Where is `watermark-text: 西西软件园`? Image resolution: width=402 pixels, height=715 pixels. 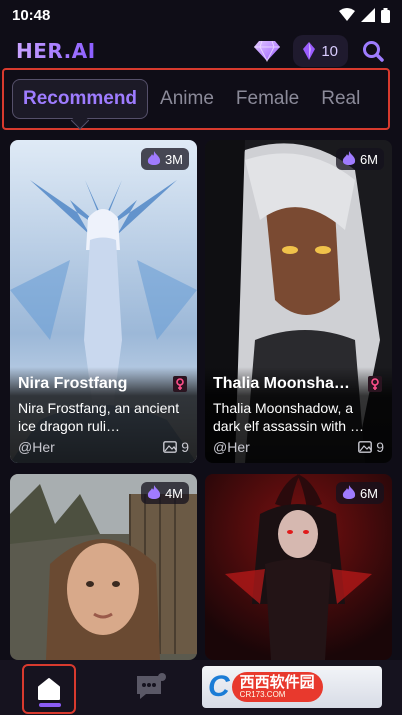
watermark-text: 西西软件园 is located at coordinates (277, 682).